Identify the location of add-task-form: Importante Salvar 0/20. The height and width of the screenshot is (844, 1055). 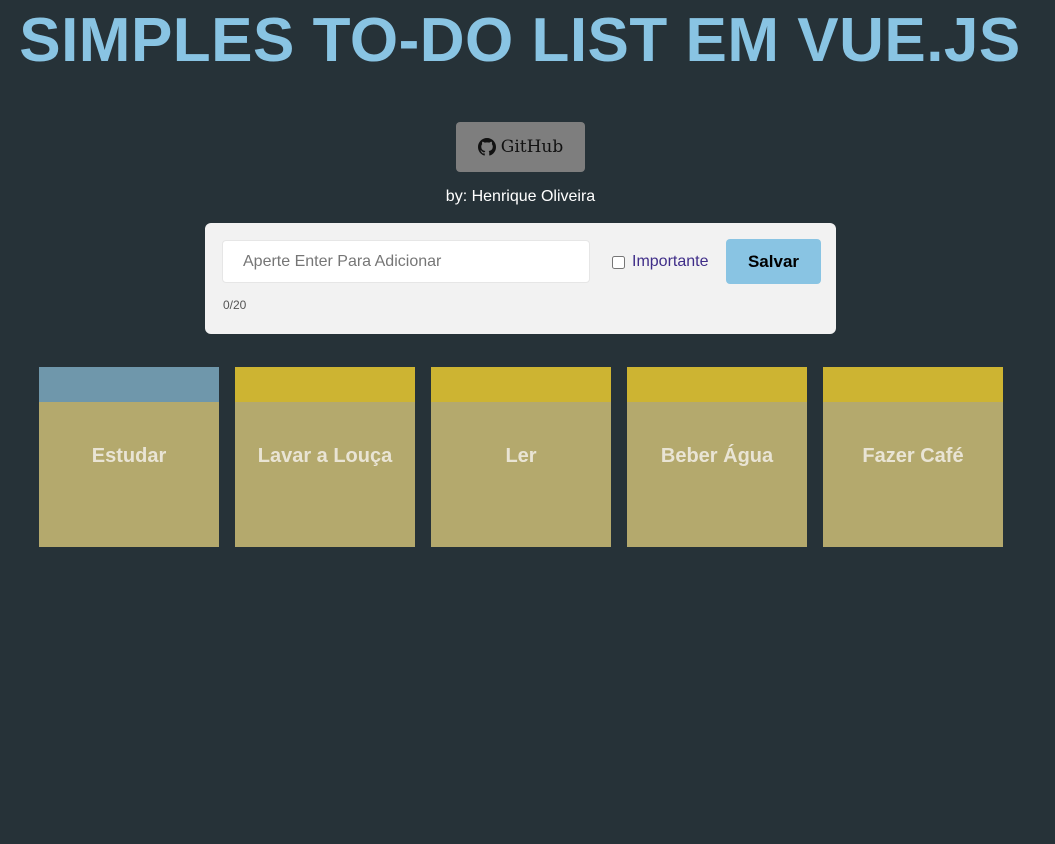
(520, 278).